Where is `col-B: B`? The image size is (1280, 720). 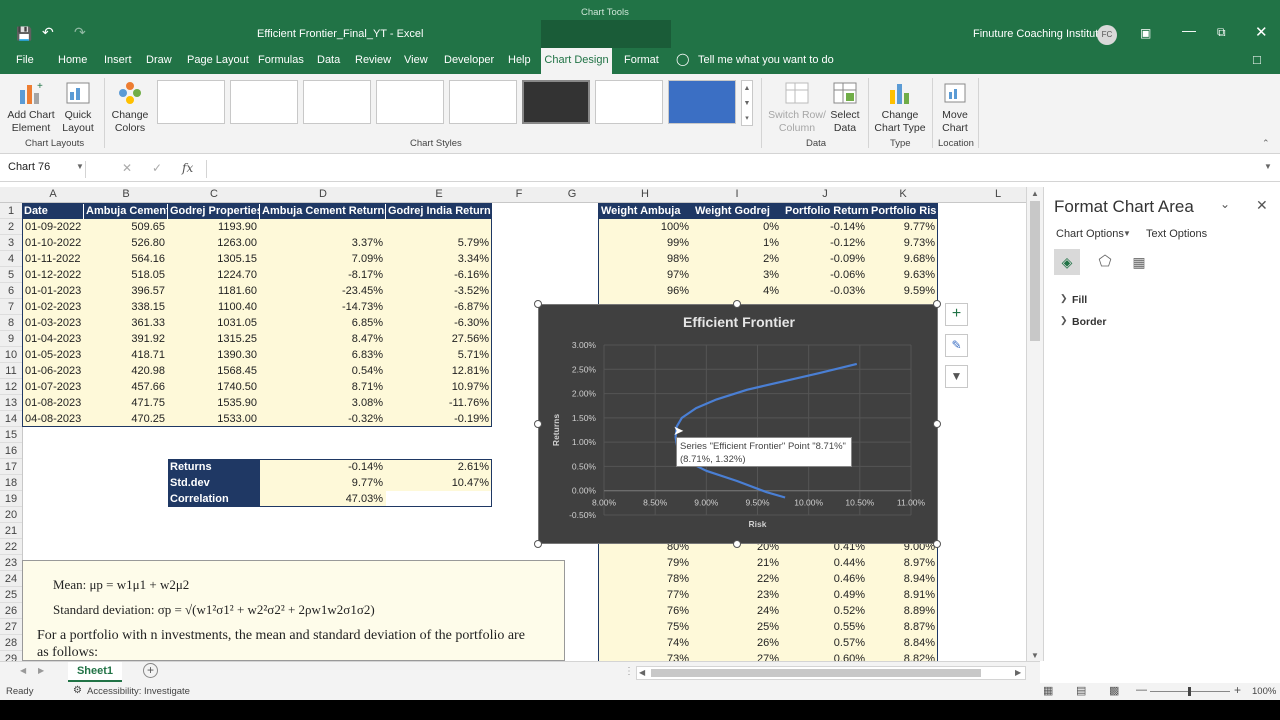 col-B: B is located at coordinates (126, 194).